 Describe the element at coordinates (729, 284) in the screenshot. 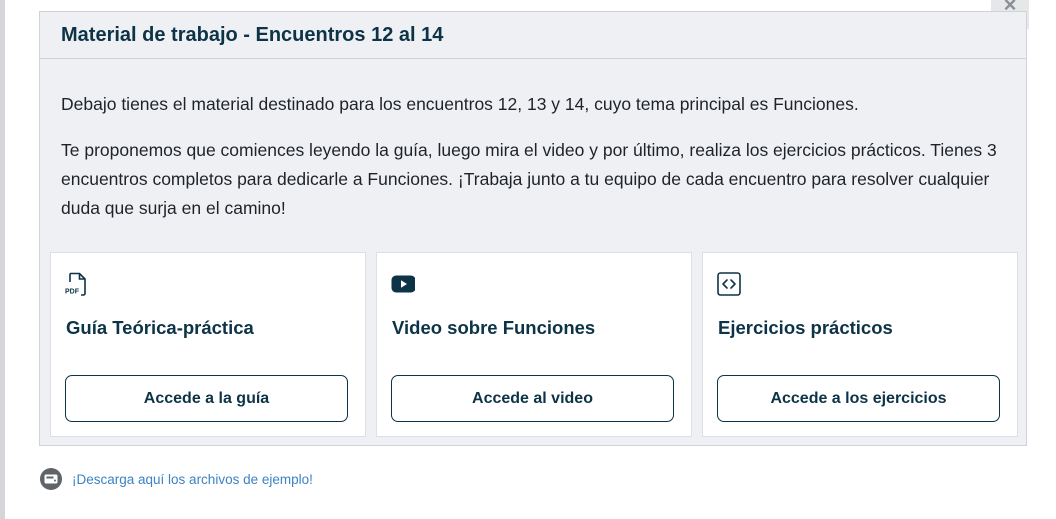

I see `code-brackets-icon` at that location.